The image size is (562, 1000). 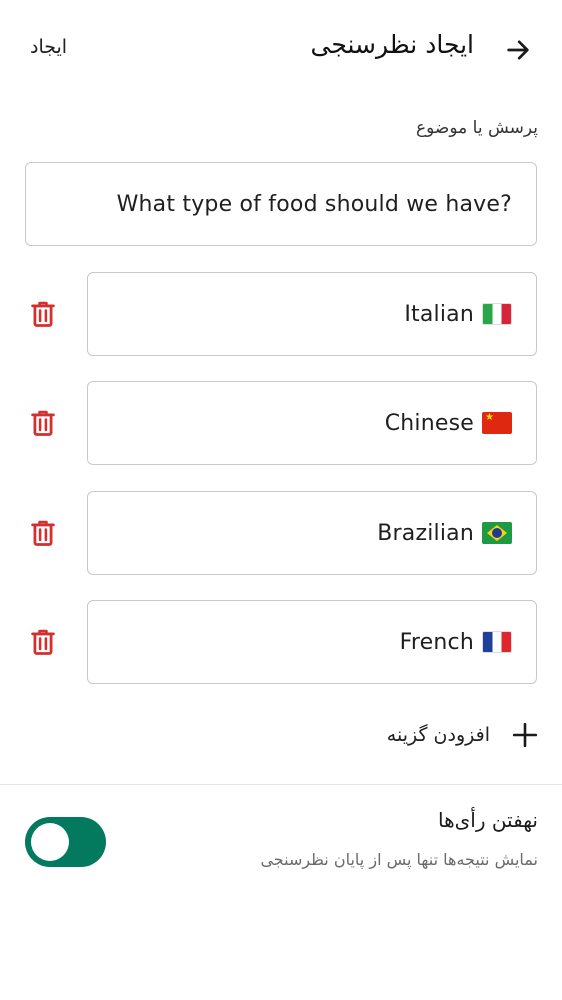 I want to click on hide-votes-title: نهفتن رأی‌ها, so click(x=487, y=820).